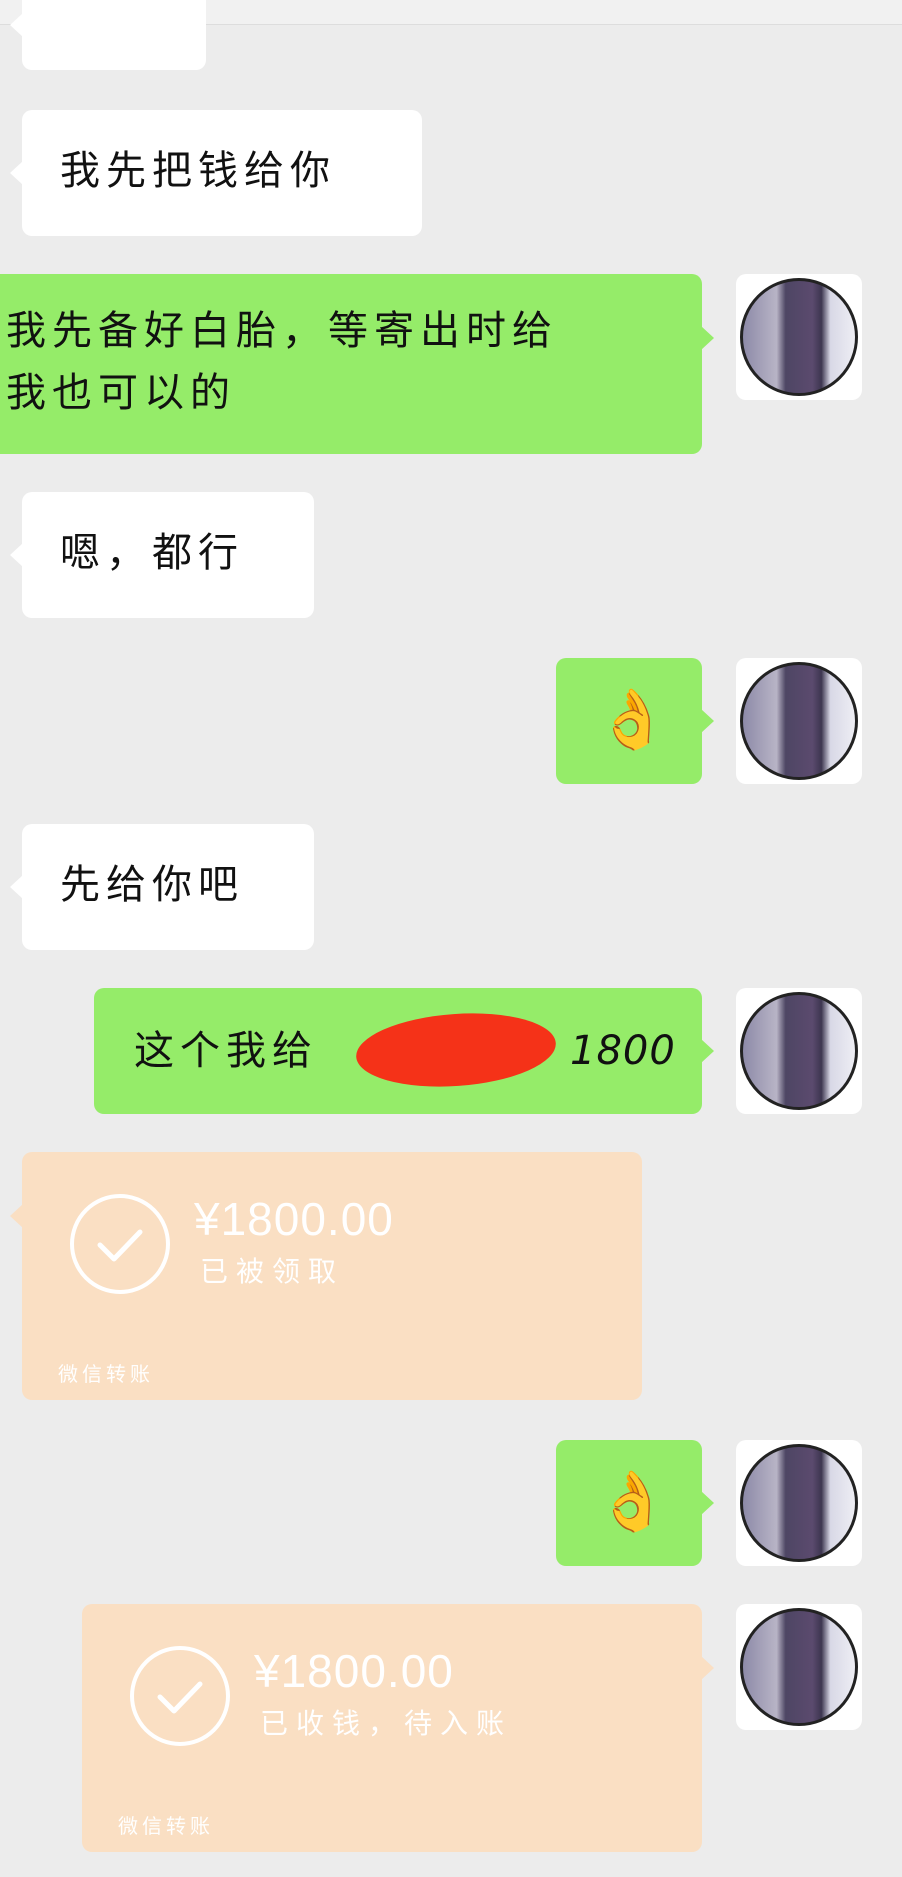 This screenshot has width=902, height=1877. I want to click on message-bubble-incoming: 我先把钱给你, so click(222, 173).